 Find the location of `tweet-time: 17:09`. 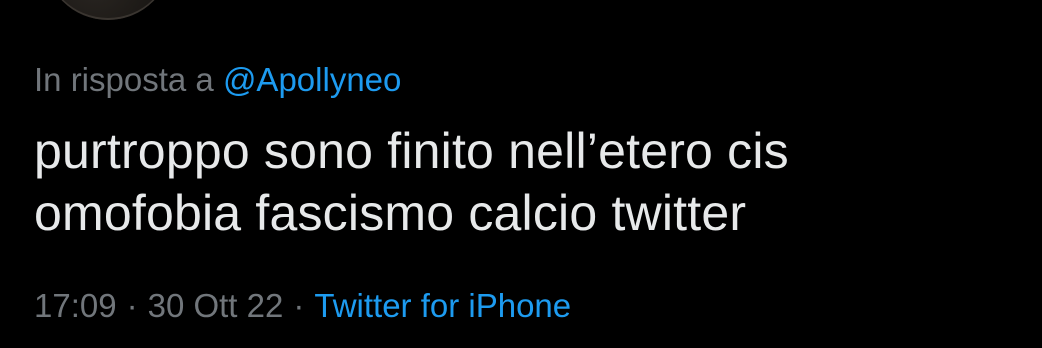

tweet-time: 17:09 is located at coordinates (75, 305).